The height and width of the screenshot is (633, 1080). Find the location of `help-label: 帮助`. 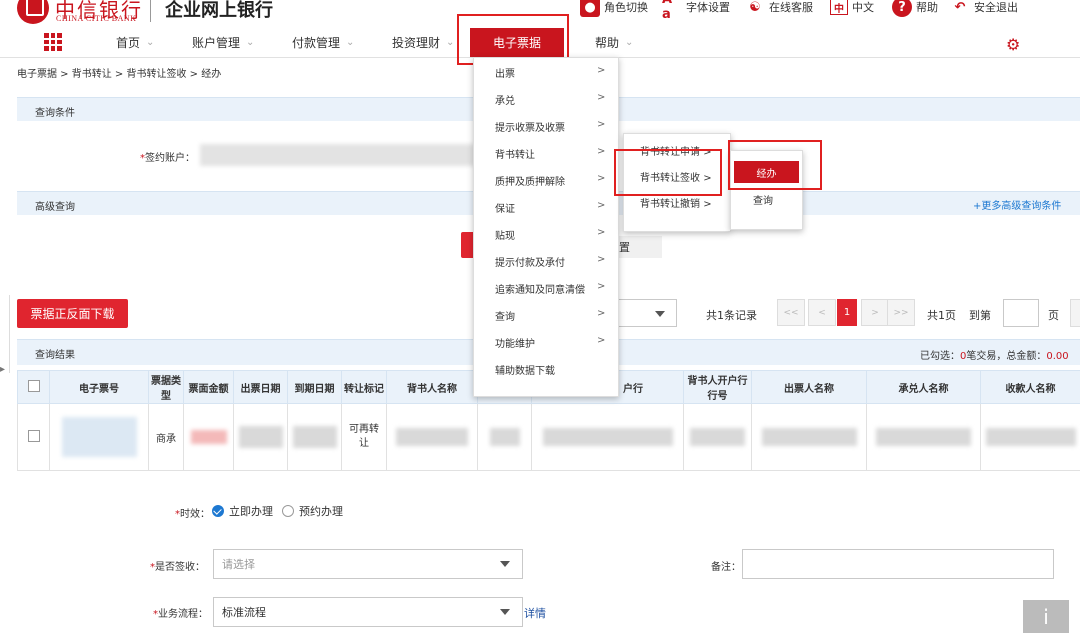

help-label: 帮助 is located at coordinates (927, 7).